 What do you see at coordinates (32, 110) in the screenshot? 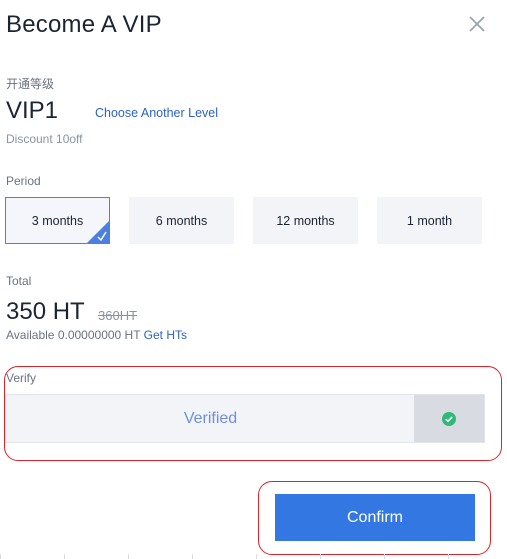
I see `level-name: VIP1` at bounding box center [32, 110].